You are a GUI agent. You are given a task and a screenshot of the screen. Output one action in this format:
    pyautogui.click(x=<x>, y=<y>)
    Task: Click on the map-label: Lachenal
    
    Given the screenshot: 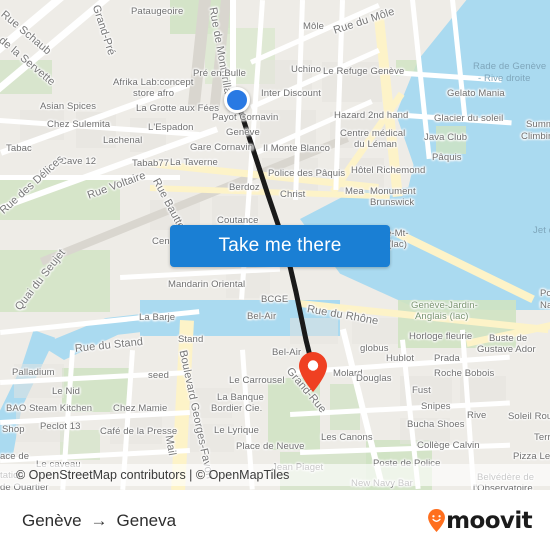 What is the action you would take?
    pyautogui.click(x=123, y=140)
    